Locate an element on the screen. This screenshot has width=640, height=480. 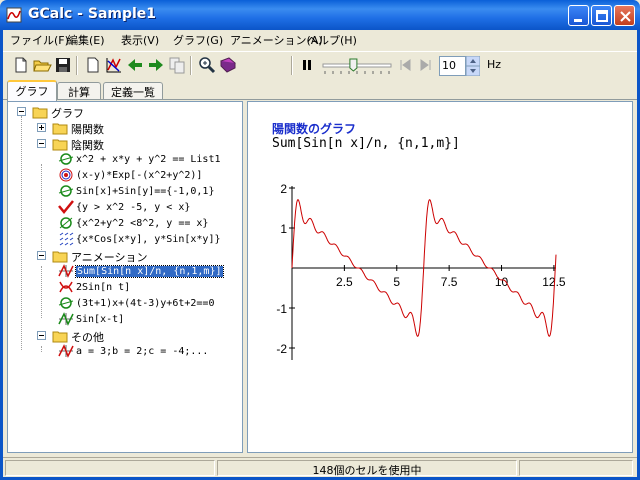
y-tick-label: -2 is located at coordinates (281, 349).